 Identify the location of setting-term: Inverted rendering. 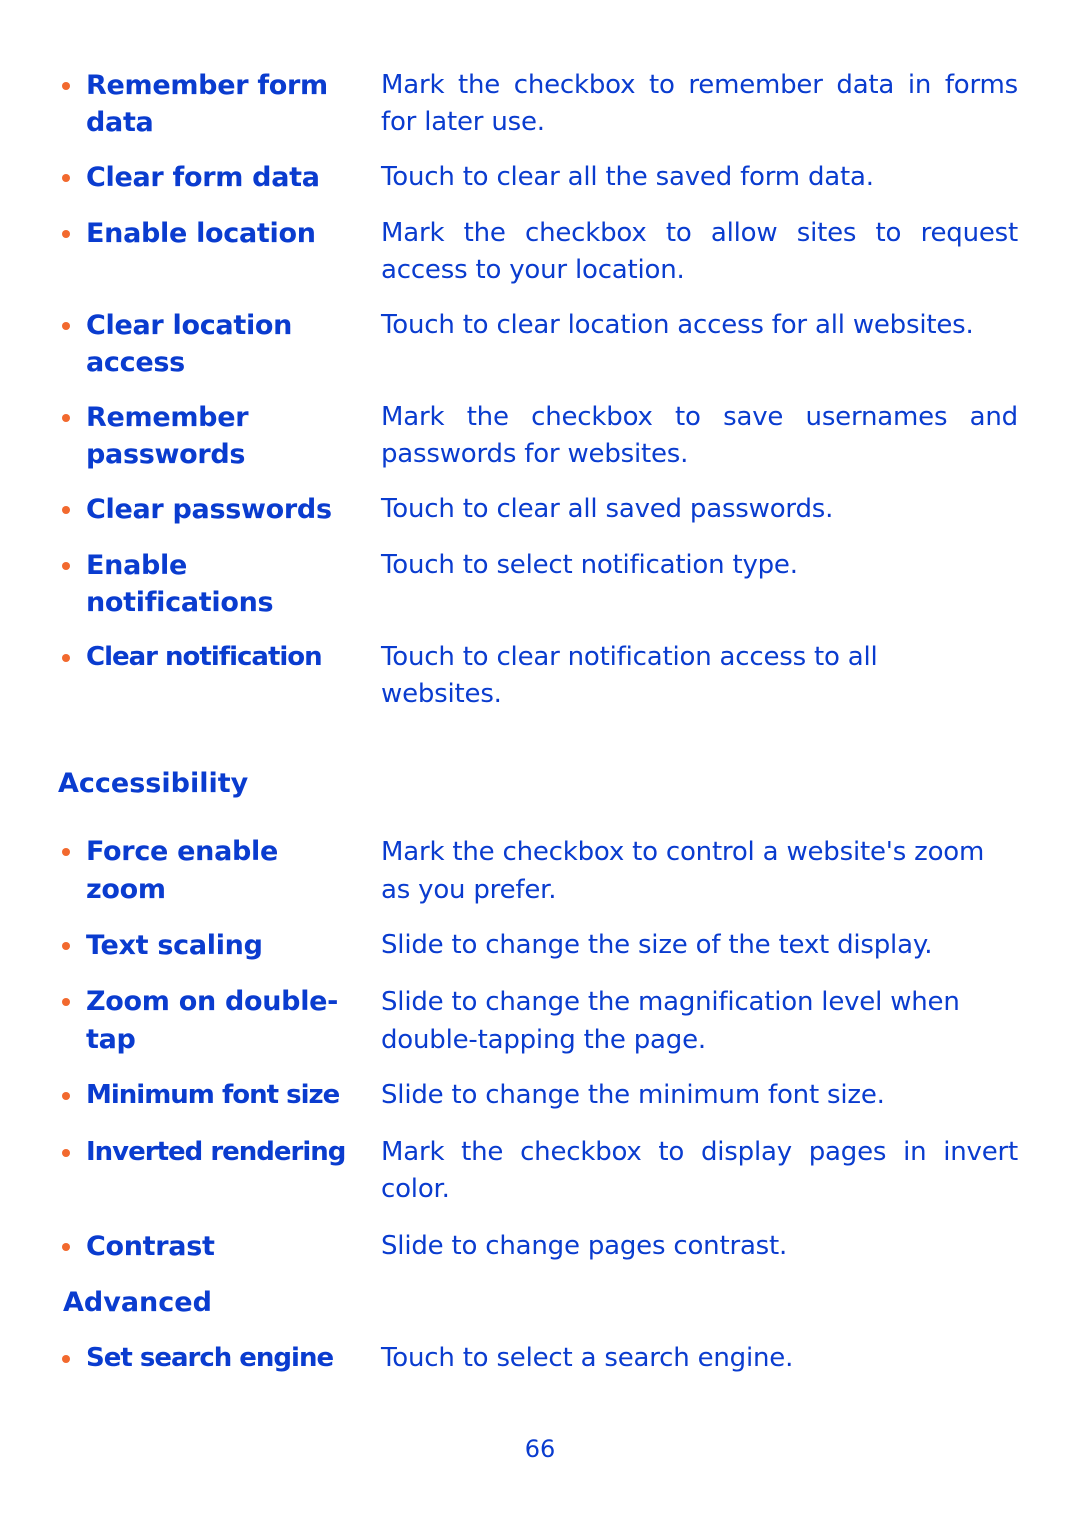
(216, 1152).